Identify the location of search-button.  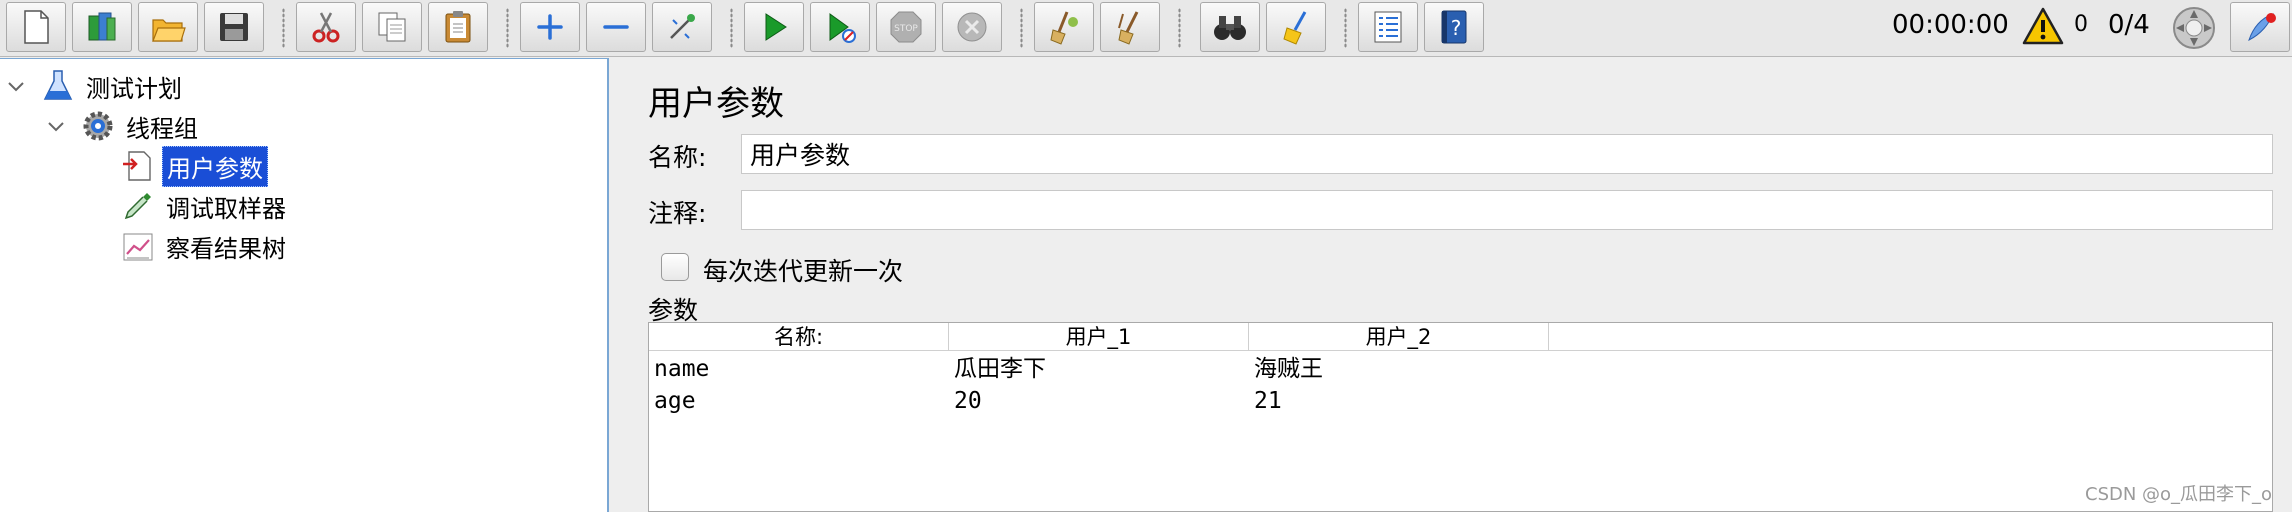
(1230, 27).